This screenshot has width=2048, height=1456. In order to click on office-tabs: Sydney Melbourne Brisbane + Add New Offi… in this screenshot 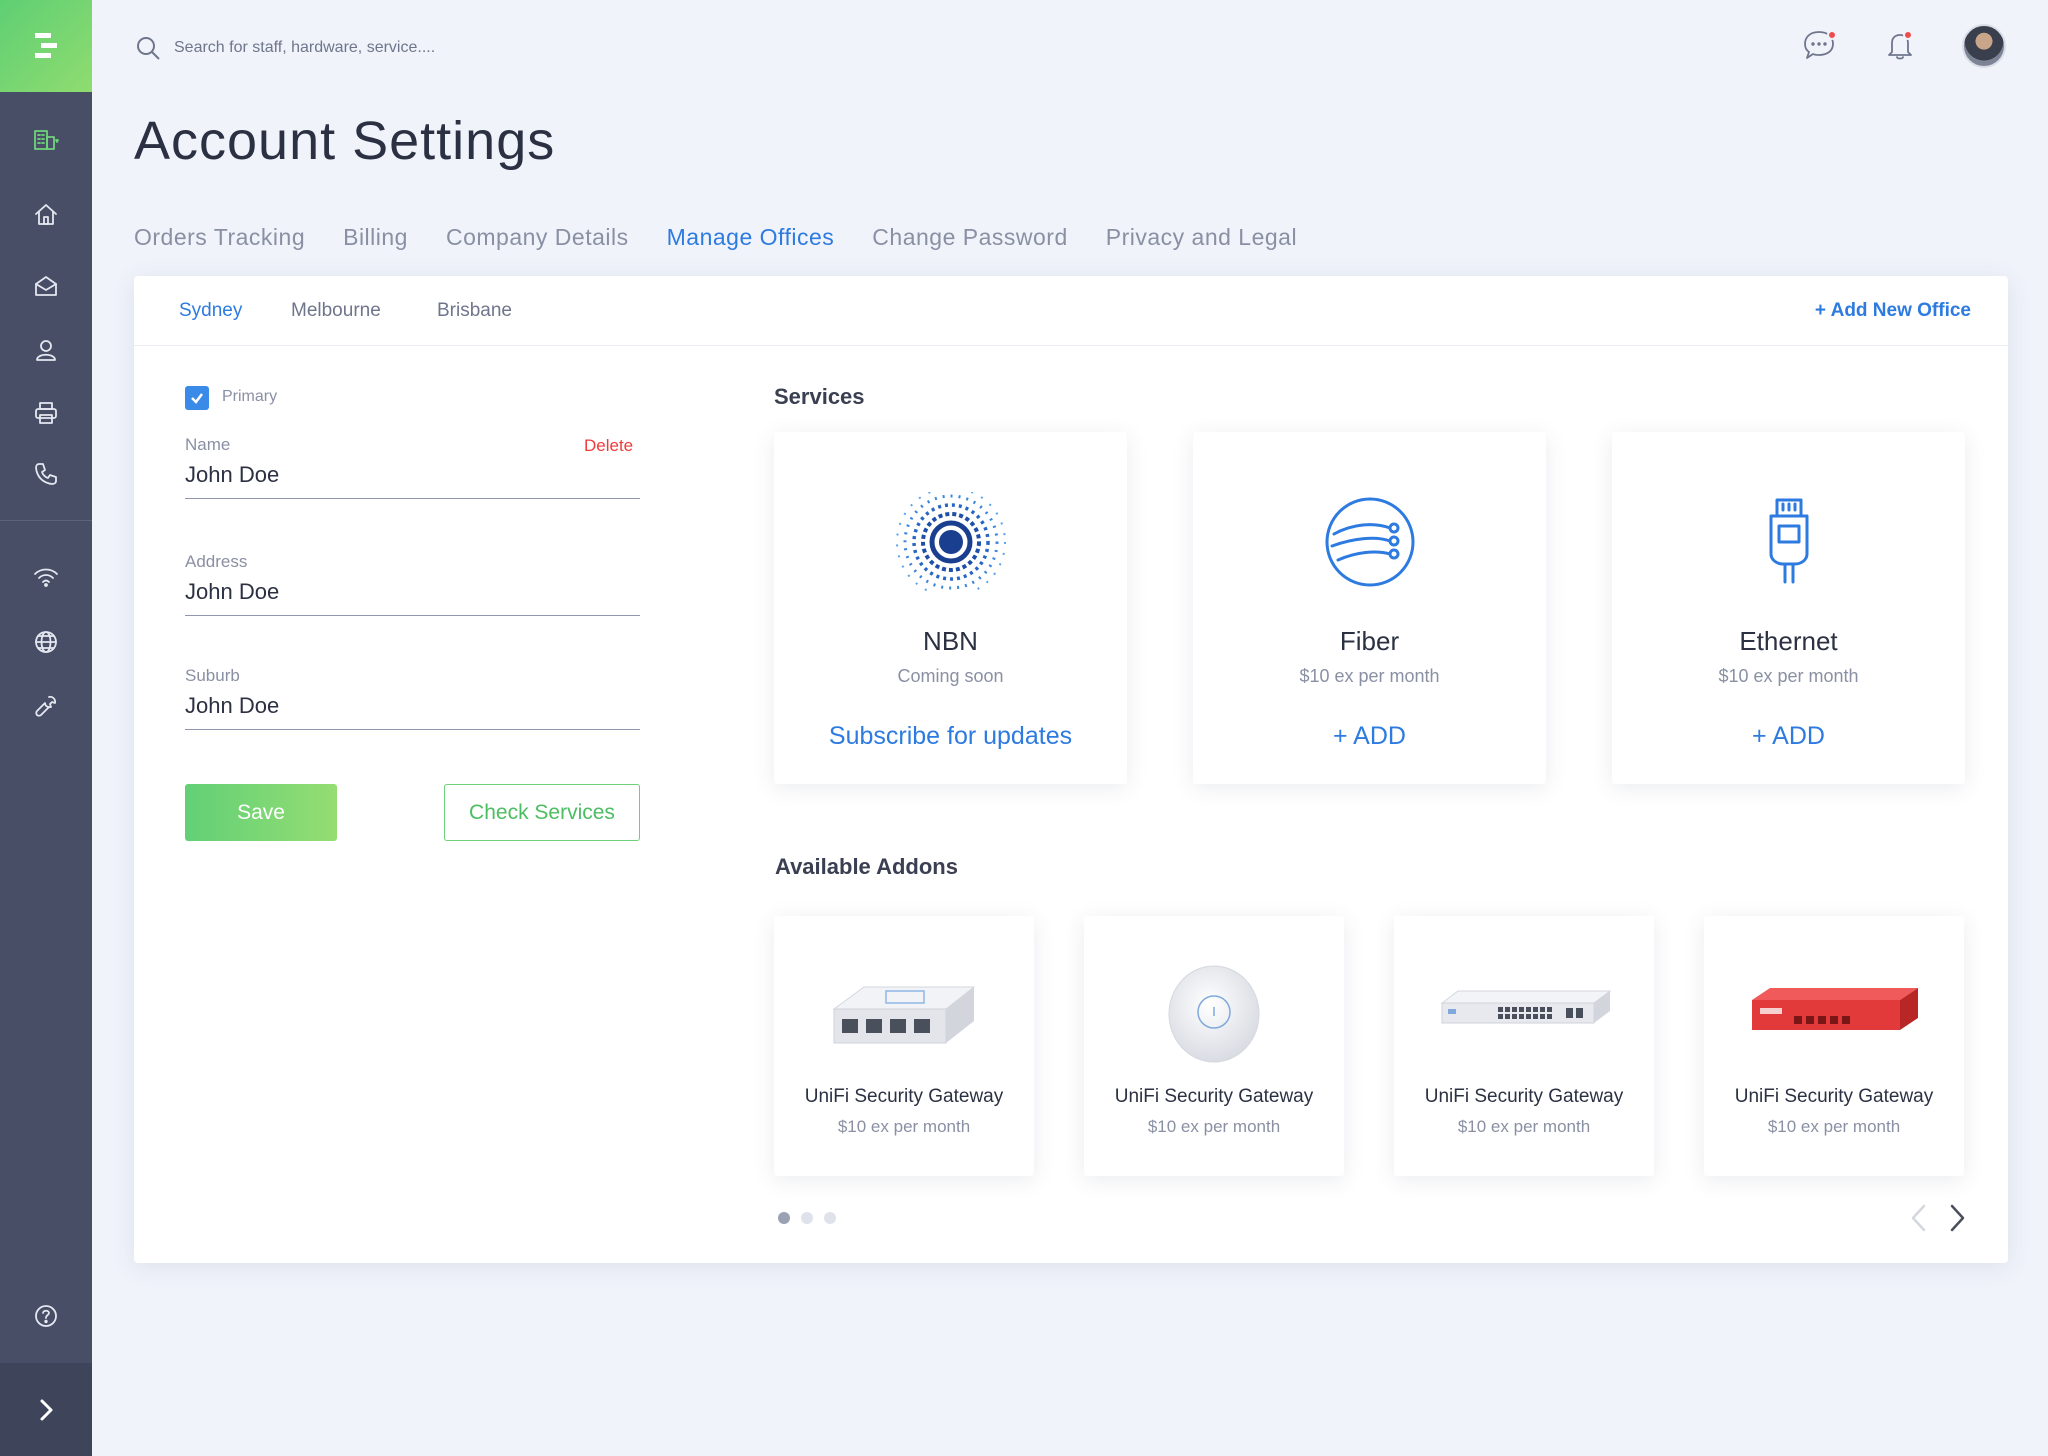, I will do `click(1071, 311)`.